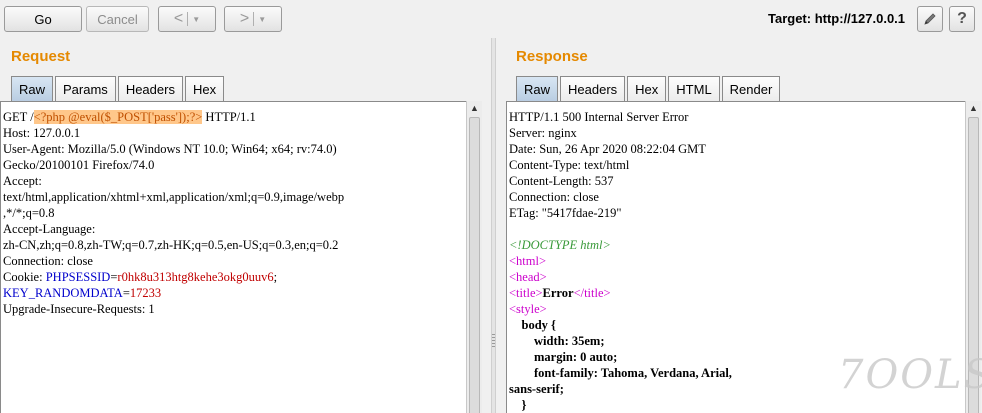 This screenshot has height=413, width=982. What do you see at coordinates (526, 293) in the screenshot?
I see `html-tag: <title>` at bounding box center [526, 293].